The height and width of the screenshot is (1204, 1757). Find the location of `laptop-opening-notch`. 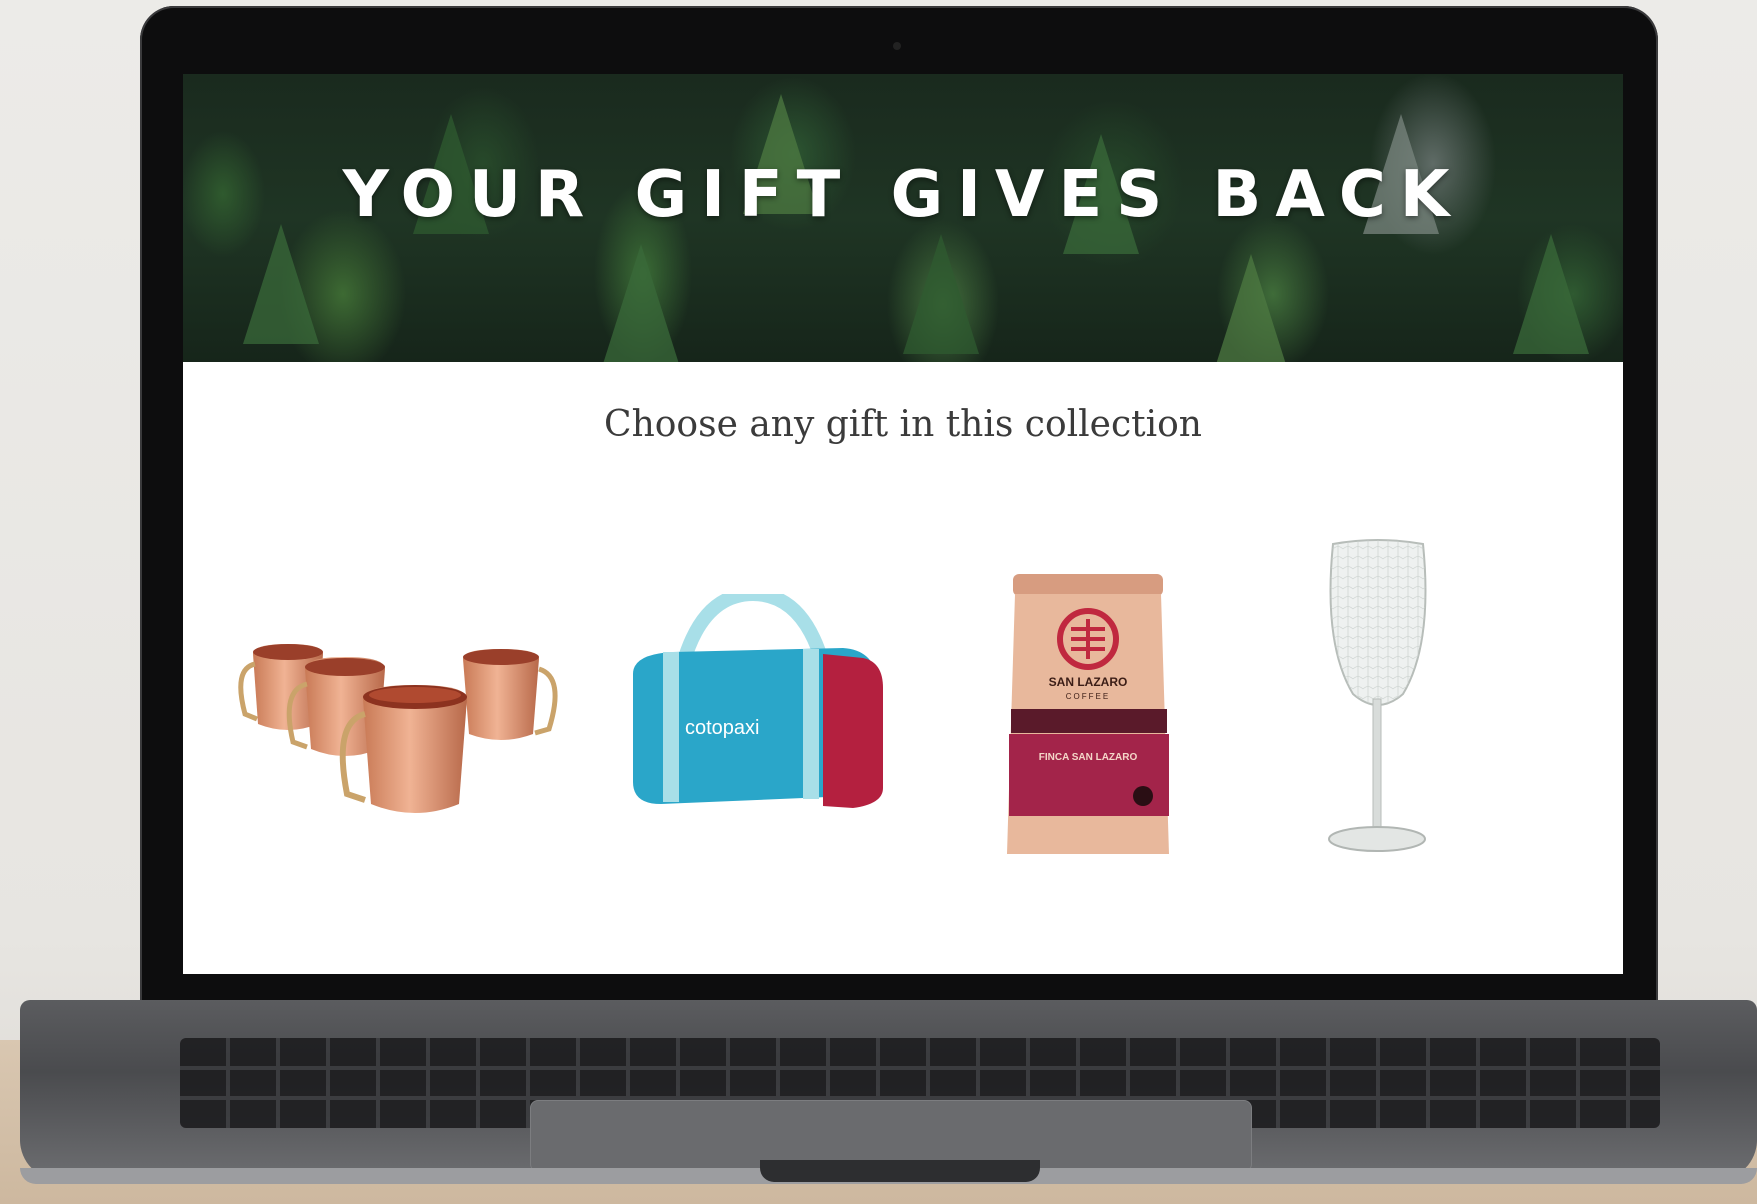

laptop-opening-notch is located at coordinates (900, 1171).